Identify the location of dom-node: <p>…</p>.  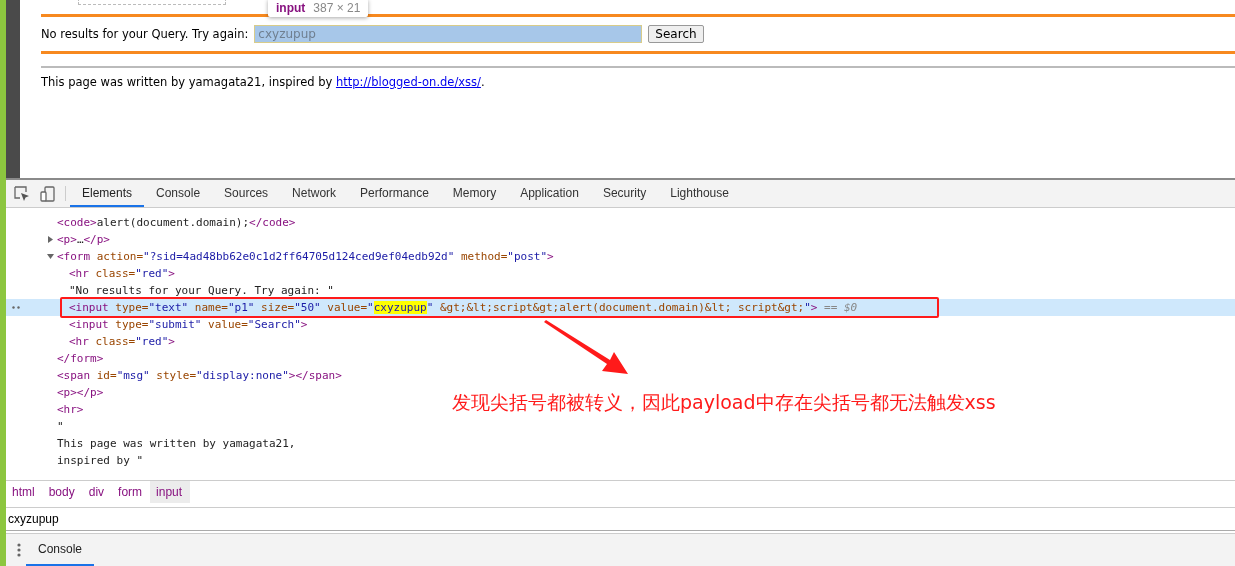
(83, 239).